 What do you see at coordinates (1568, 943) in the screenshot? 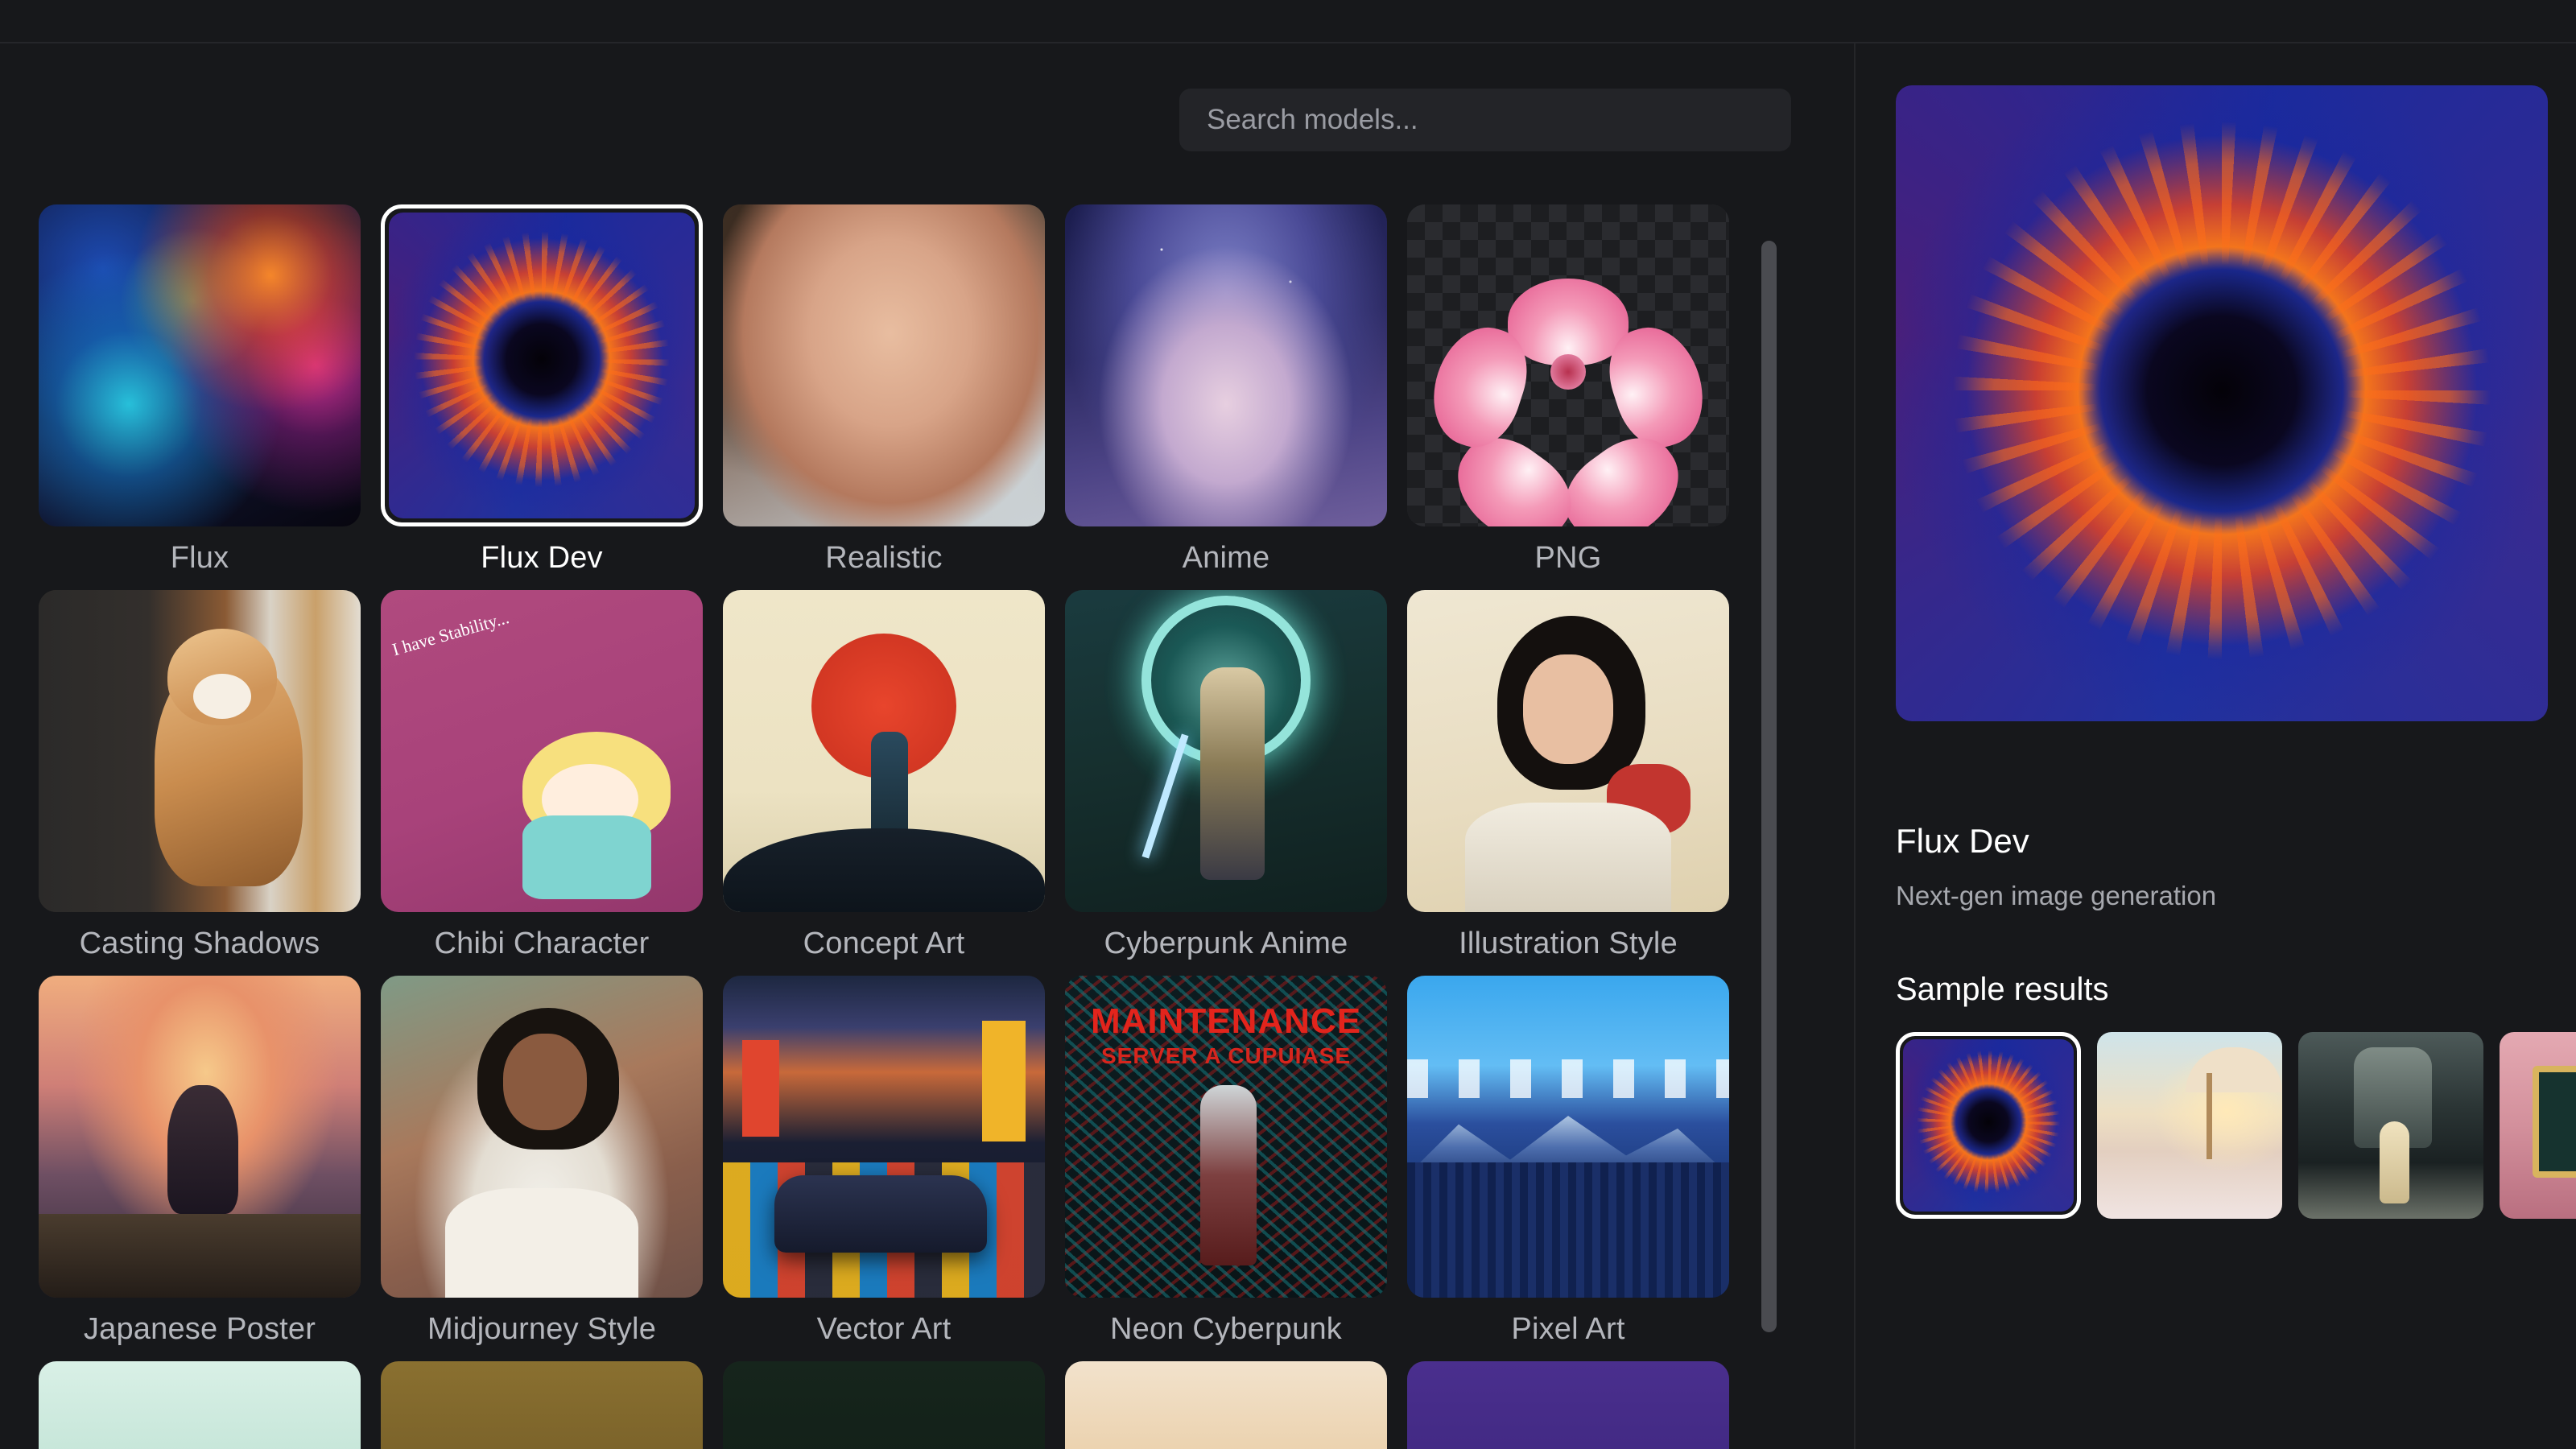
I see `model-card-label: Illustration Style` at bounding box center [1568, 943].